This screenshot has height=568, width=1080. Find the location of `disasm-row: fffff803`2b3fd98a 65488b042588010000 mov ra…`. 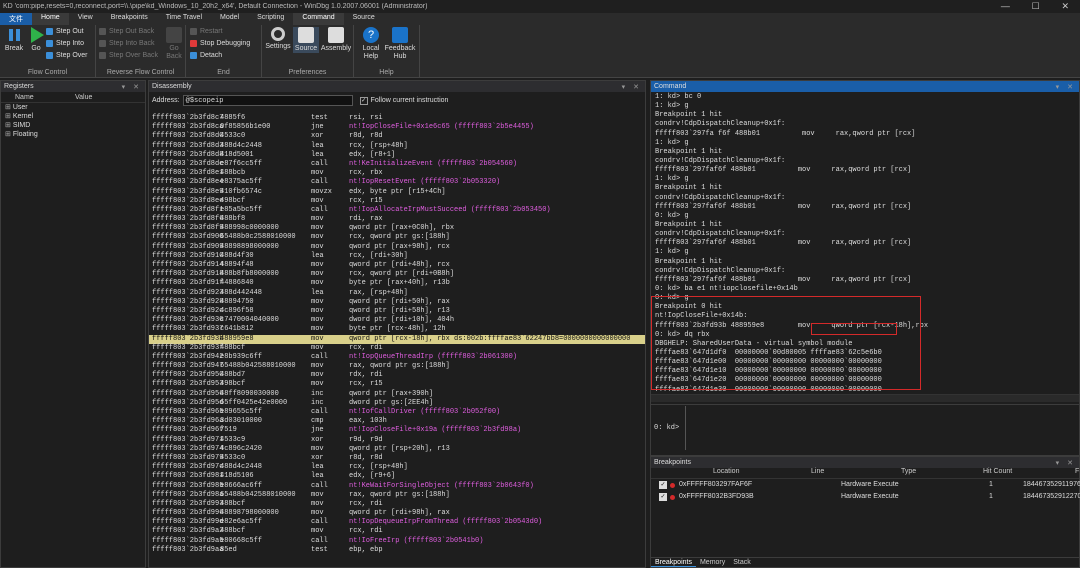

disasm-row: fffff803`2b3fd98a 65488b042588010000 mov ra… is located at coordinates (397, 495).